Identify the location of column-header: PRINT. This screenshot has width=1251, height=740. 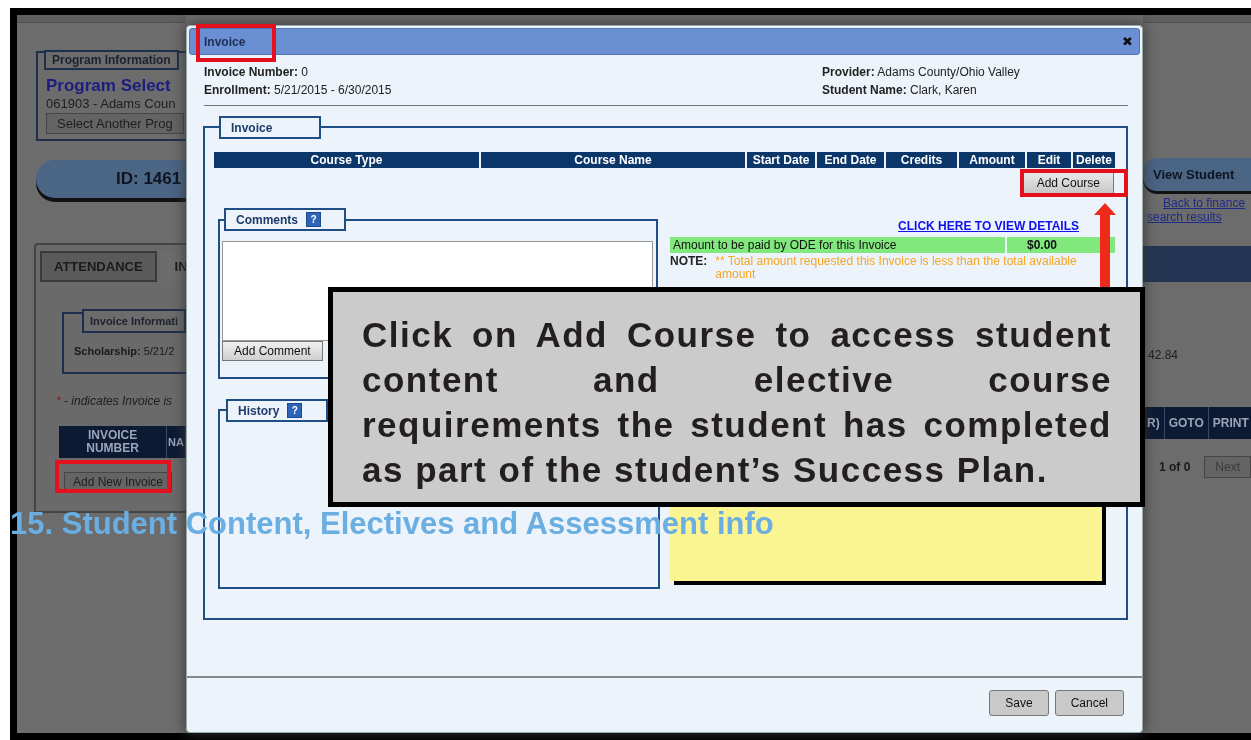
(1229, 423).